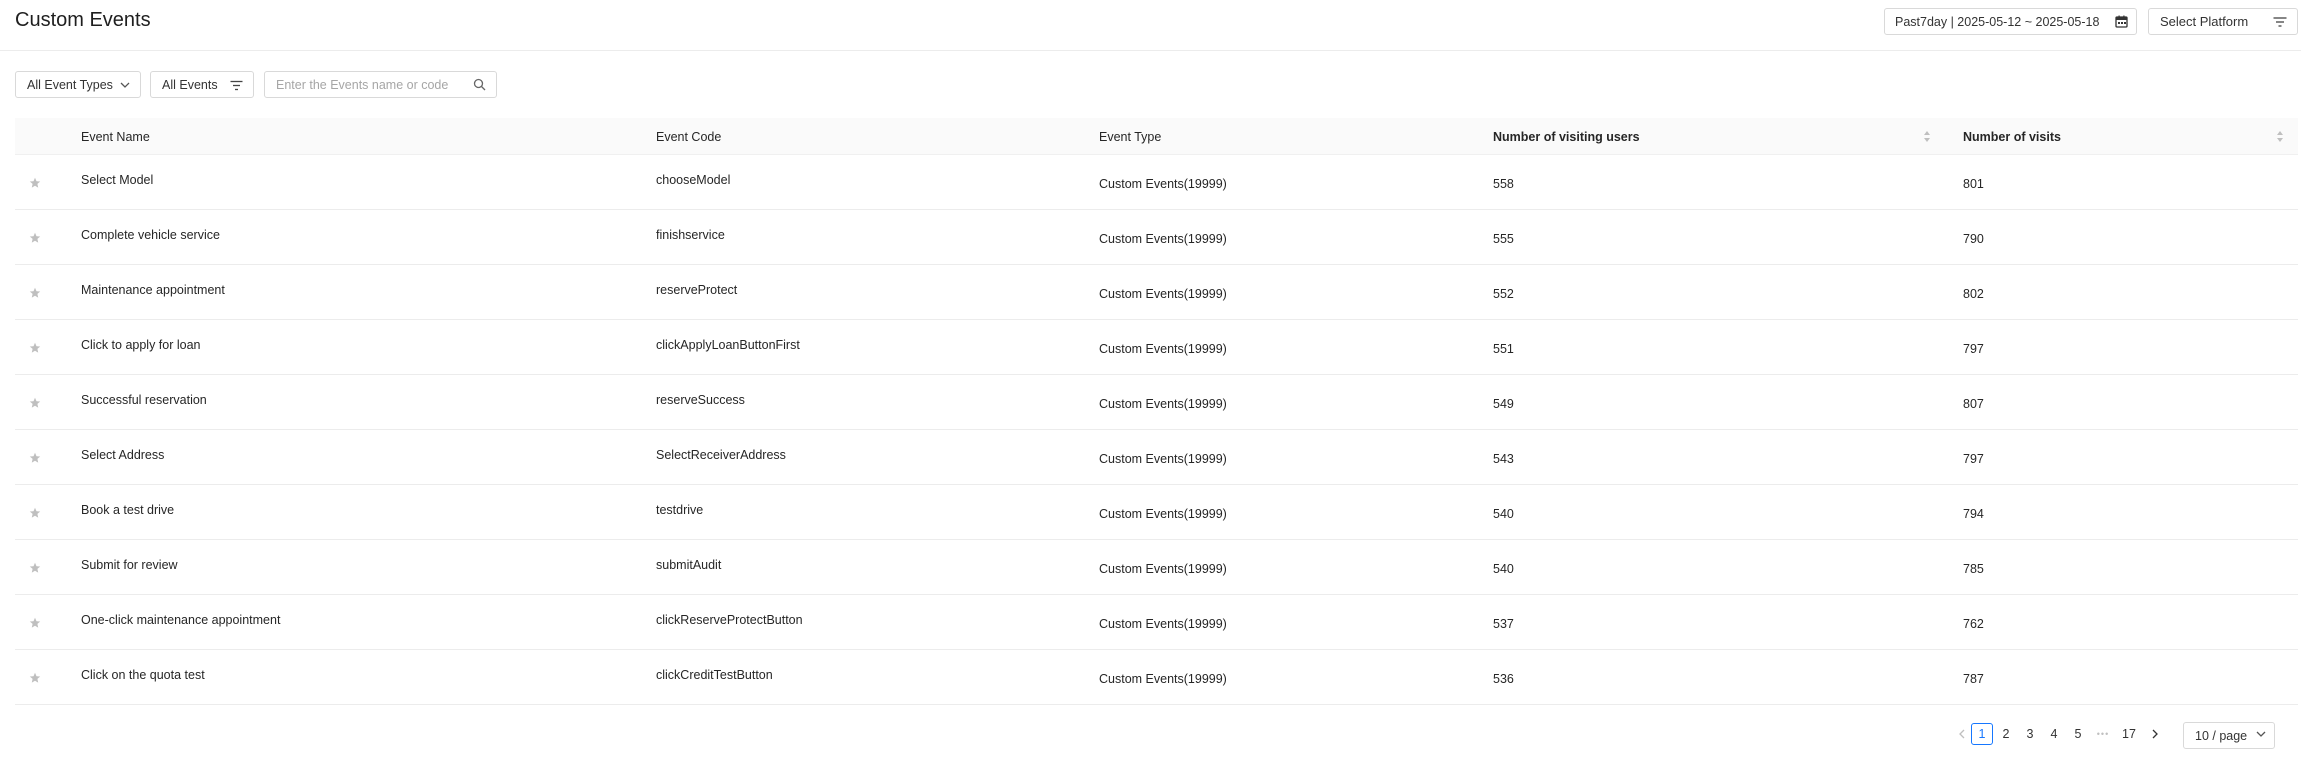  I want to click on page-4: 4, so click(2054, 734).